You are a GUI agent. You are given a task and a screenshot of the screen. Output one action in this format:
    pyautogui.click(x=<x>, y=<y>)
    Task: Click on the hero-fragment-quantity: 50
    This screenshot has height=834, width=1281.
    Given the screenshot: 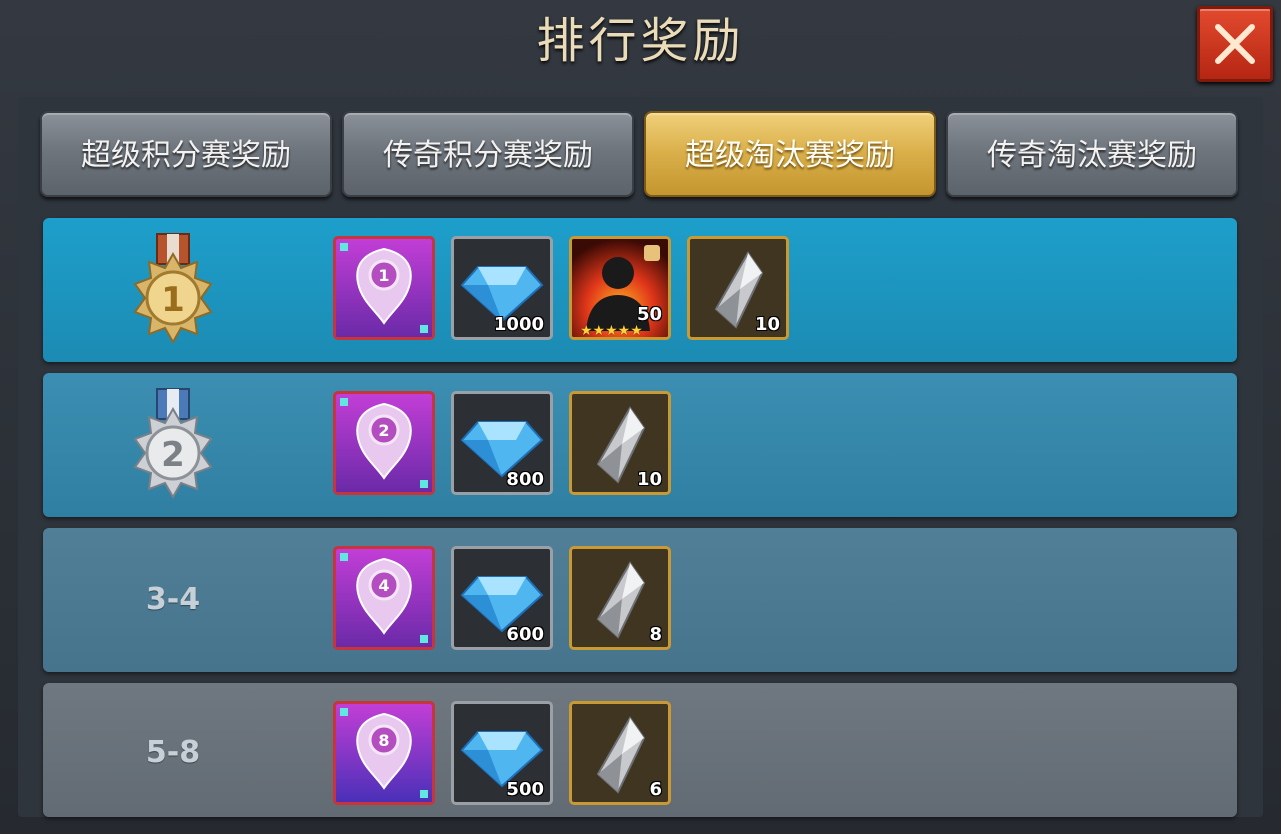 What is the action you would take?
    pyautogui.click(x=649, y=314)
    